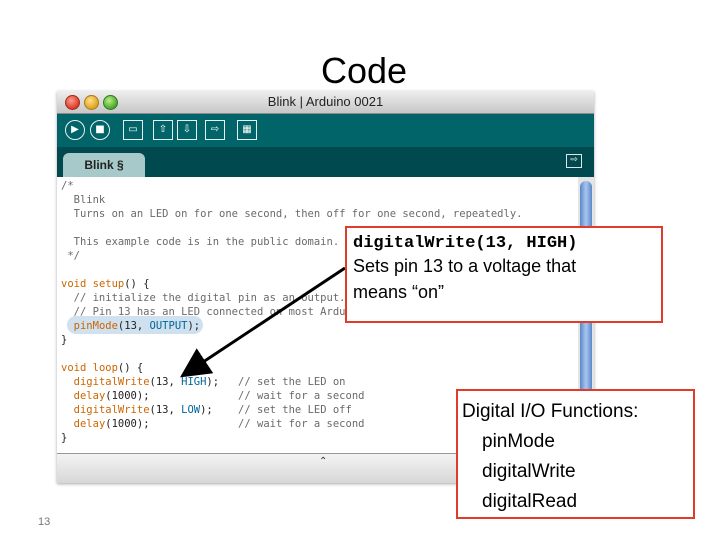  Describe the element at coordinates (364, 70) in the screenshot. I see `slide-title: Code` at that location.